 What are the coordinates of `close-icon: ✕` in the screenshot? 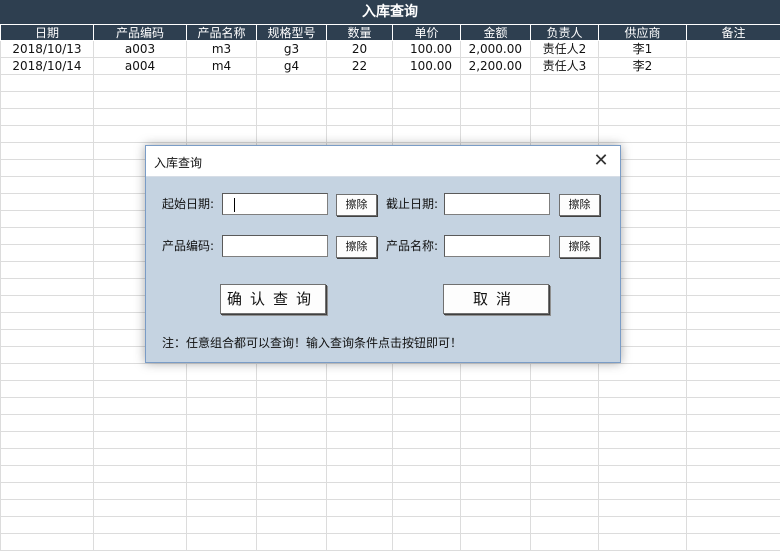 It's located at (601, 161).